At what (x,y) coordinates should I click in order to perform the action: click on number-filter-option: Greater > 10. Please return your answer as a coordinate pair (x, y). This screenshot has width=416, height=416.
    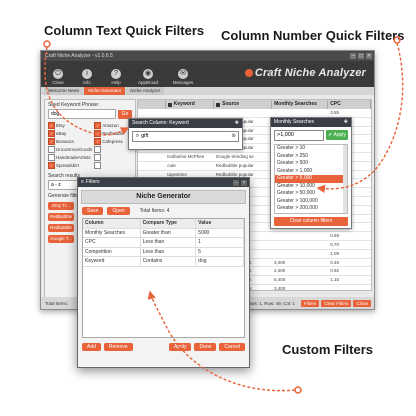
    Looking at the image, I should click on (311, 149).